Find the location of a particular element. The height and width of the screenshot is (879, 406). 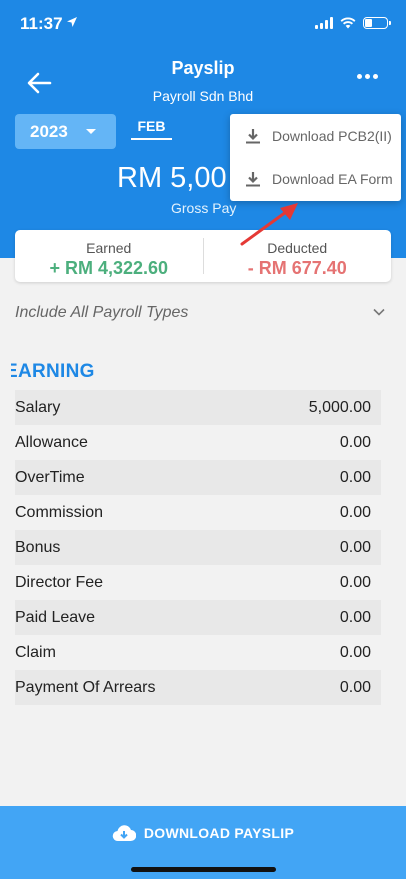

earning-row: Allowance 0.00 is located at coordinates (198, 442).